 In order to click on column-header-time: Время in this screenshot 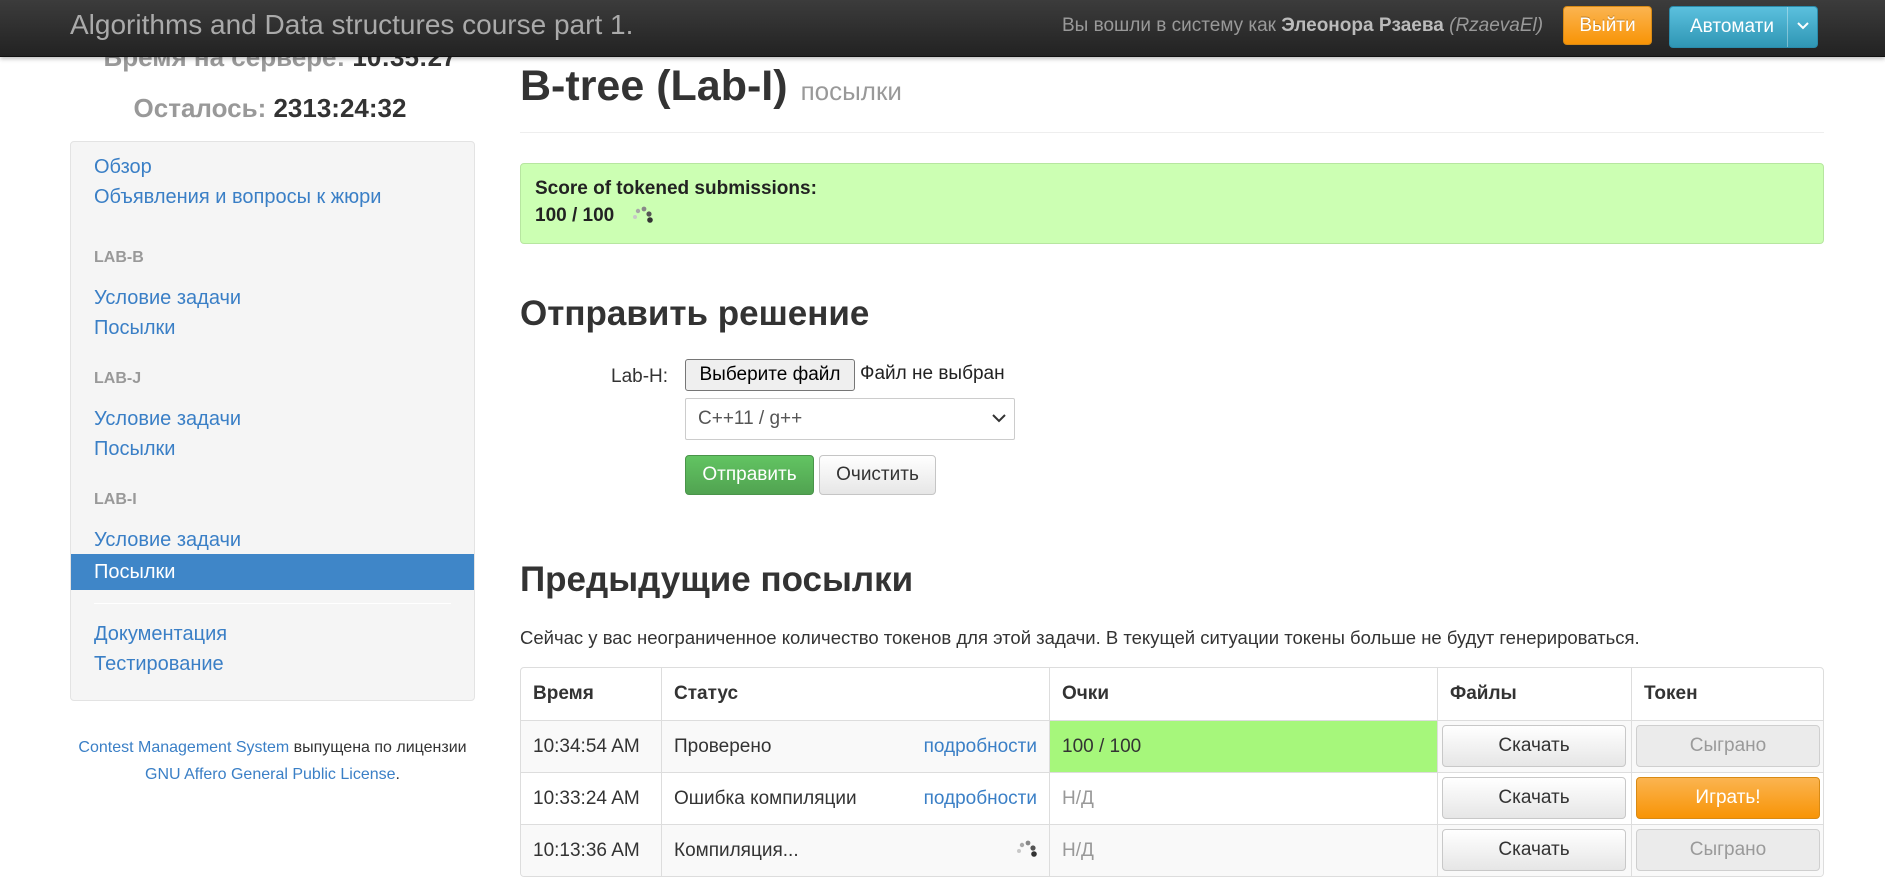, I will do `click(563, 693)`.